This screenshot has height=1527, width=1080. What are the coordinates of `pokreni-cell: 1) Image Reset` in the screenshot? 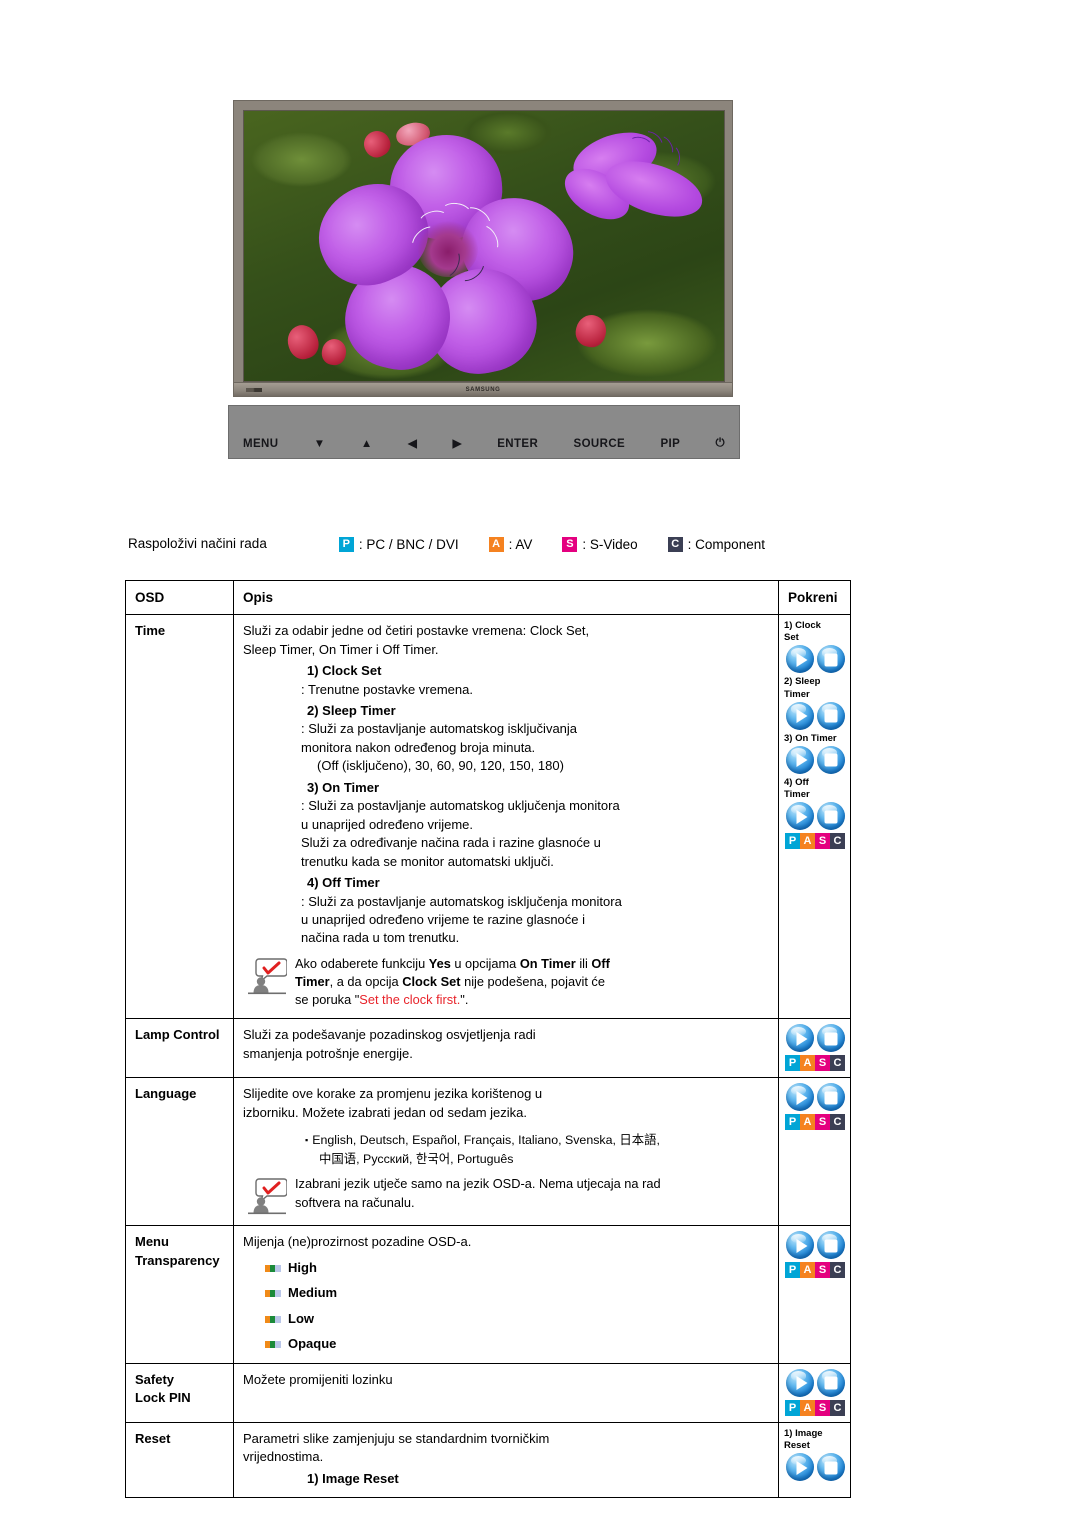 It's located at (814, 1460).